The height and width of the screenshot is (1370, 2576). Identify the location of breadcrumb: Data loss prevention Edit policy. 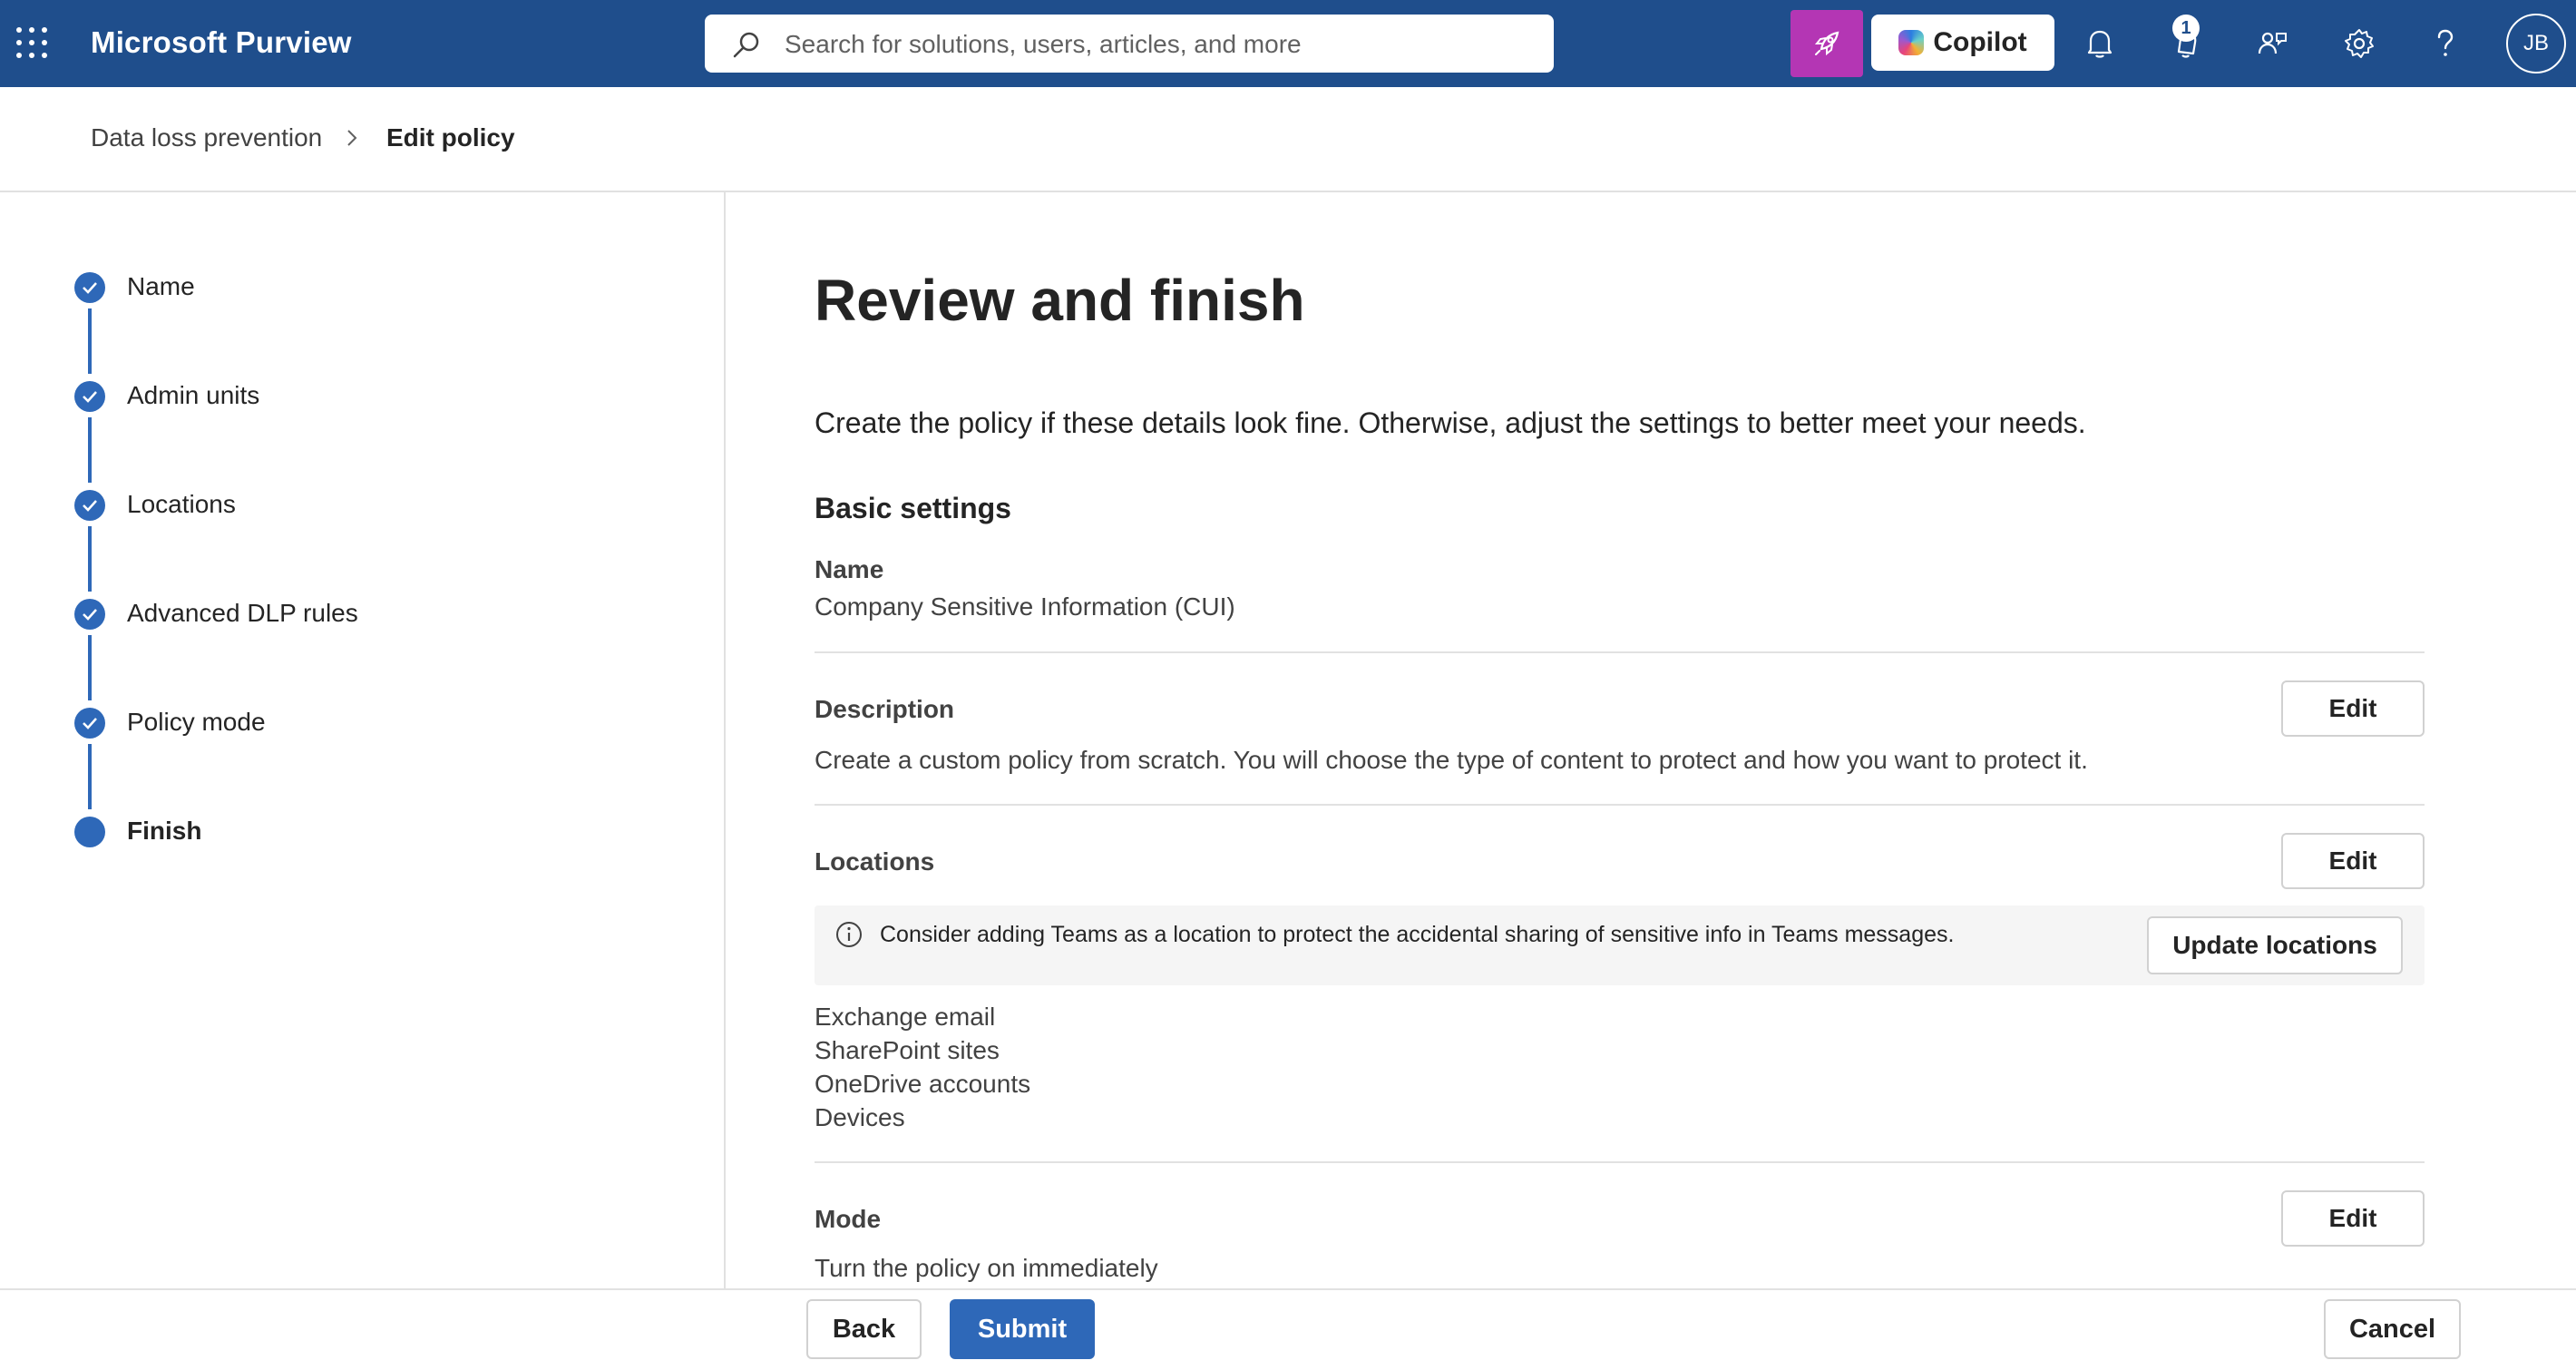
(1288, 139).